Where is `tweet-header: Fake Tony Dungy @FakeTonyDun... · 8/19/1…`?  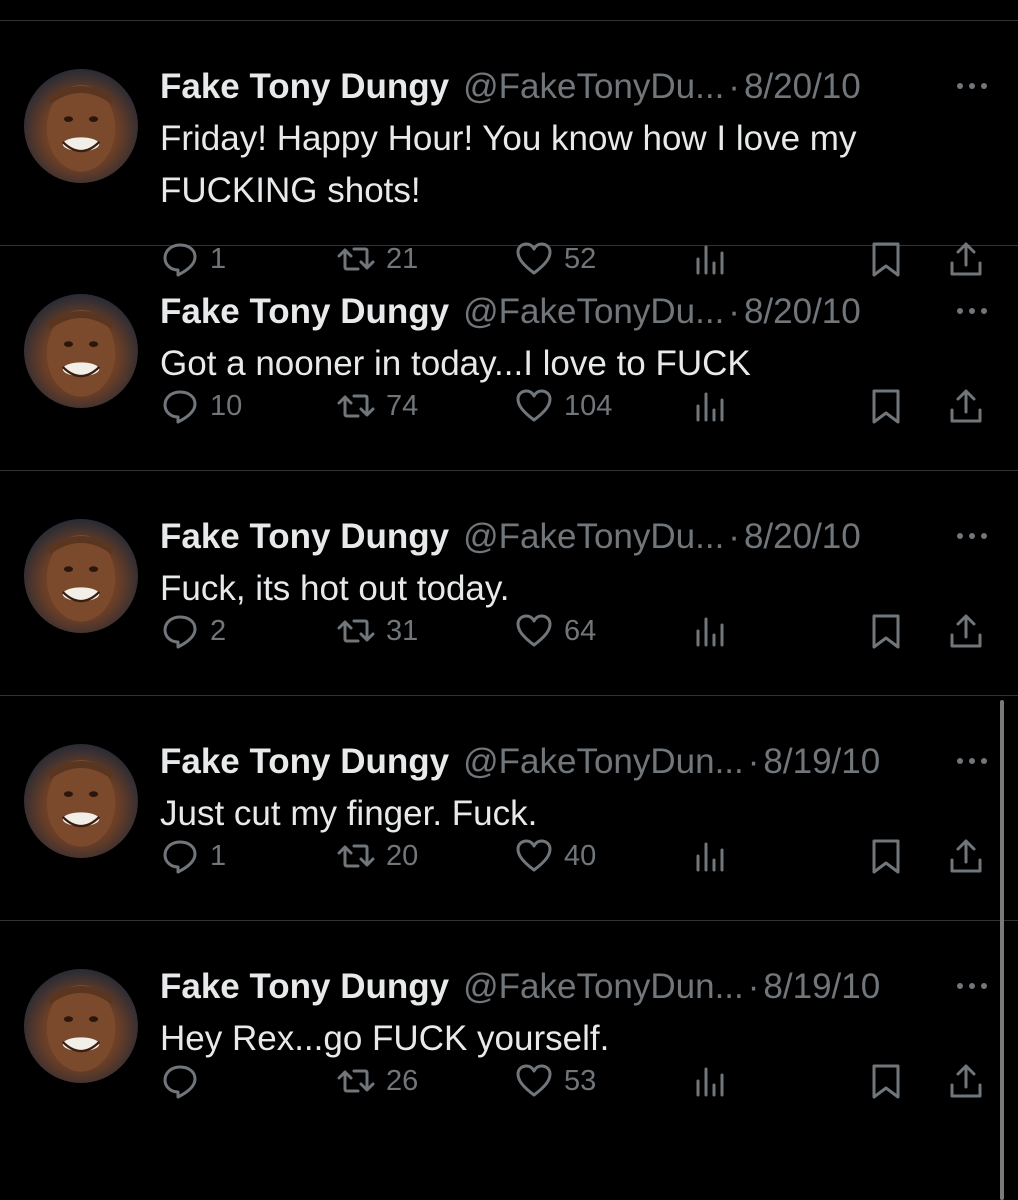 tweet-header: Fake Tony Dungy @FakeTonyDun... · 8/19/1… is located at coordinates (579, 987).